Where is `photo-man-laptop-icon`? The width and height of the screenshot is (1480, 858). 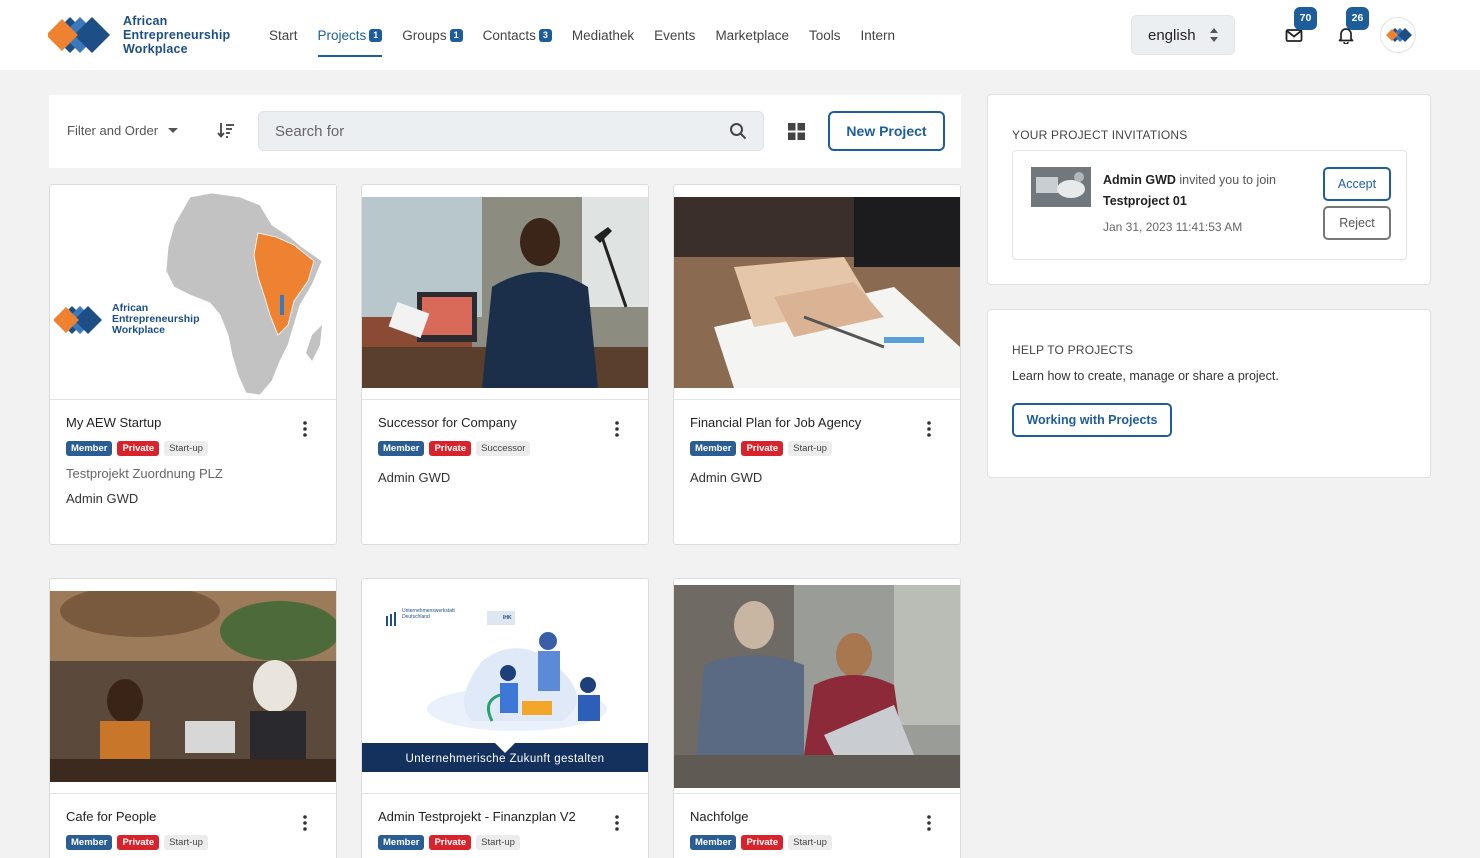 photo-man-laptop-icon is located at coordinates (505, 292).